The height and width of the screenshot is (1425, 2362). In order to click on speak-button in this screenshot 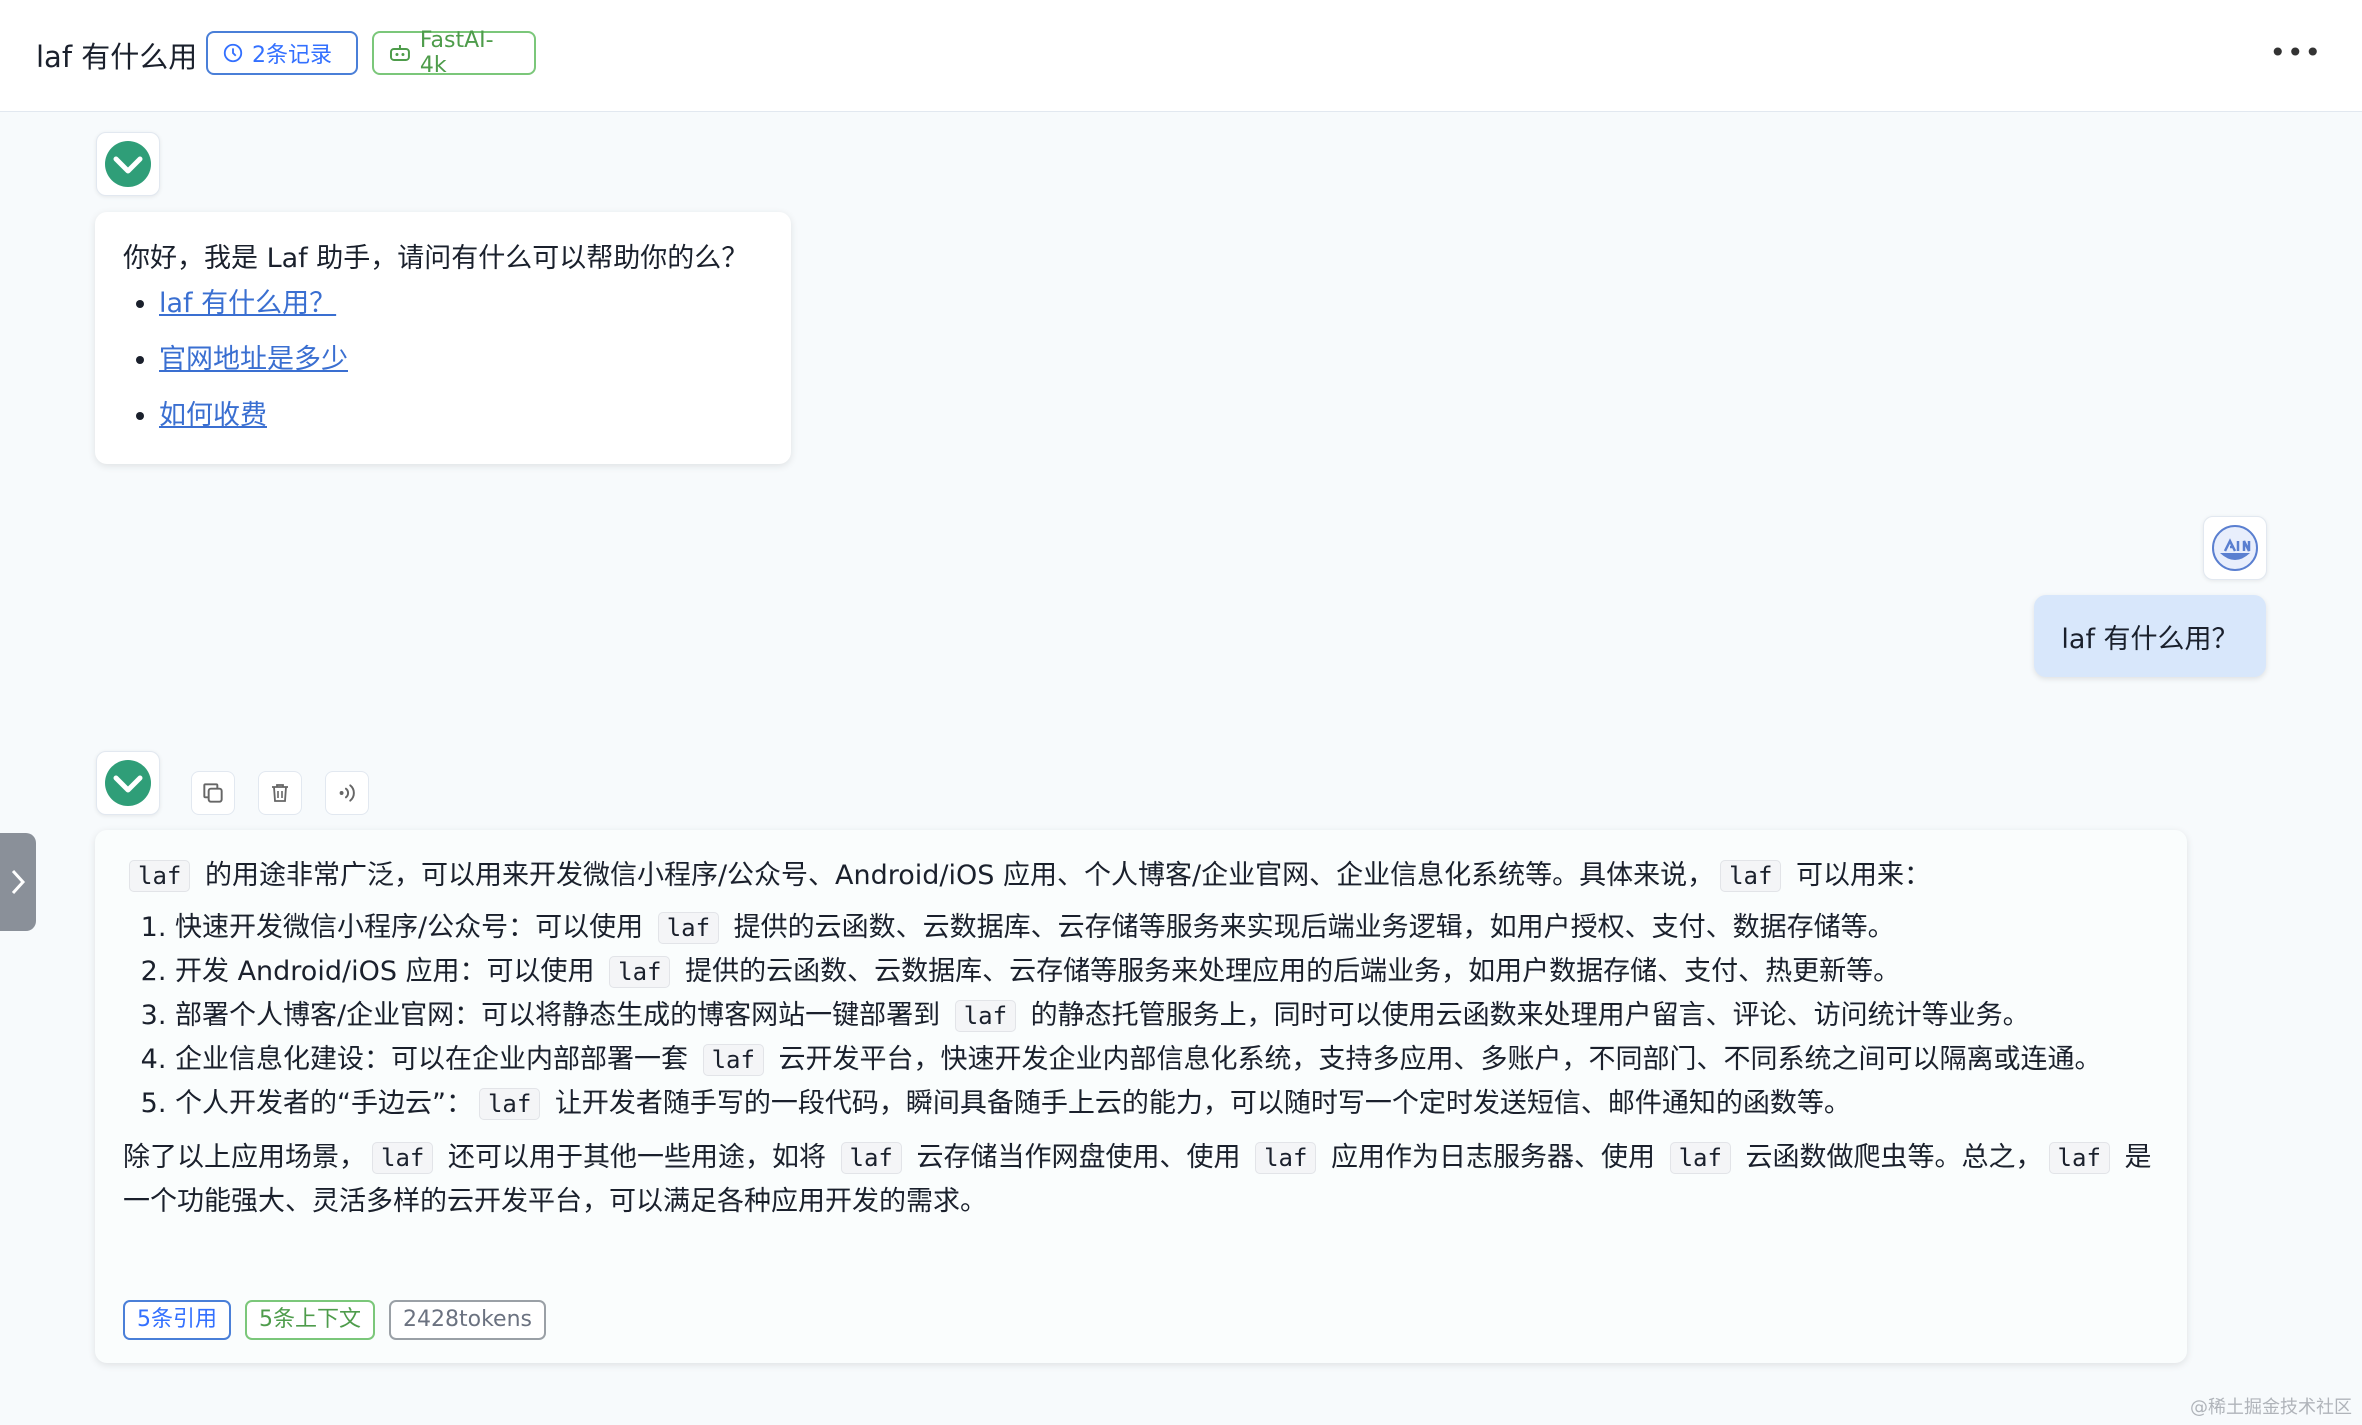, I will do `click(347, 793)`.